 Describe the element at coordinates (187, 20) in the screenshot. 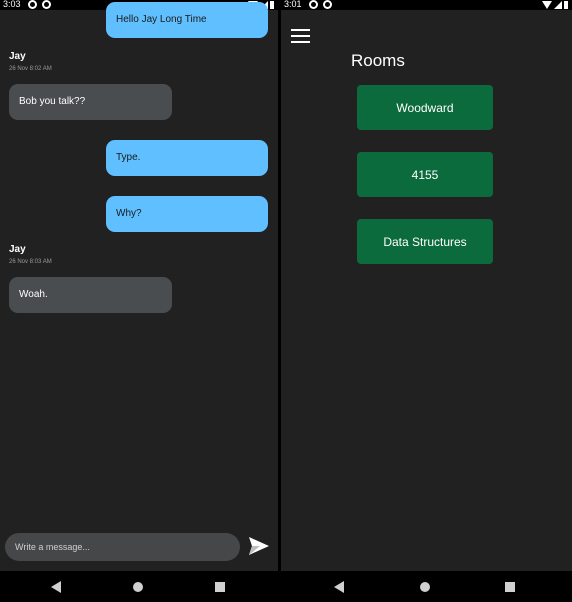

I see `message-bubble-outgoing: Hello Jay Long Time` at that location.